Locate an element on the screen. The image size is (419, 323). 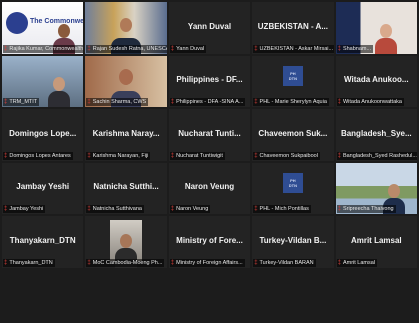
participant-label-text: PHL - Mich Pontillas is located at coordinates (284, 209).